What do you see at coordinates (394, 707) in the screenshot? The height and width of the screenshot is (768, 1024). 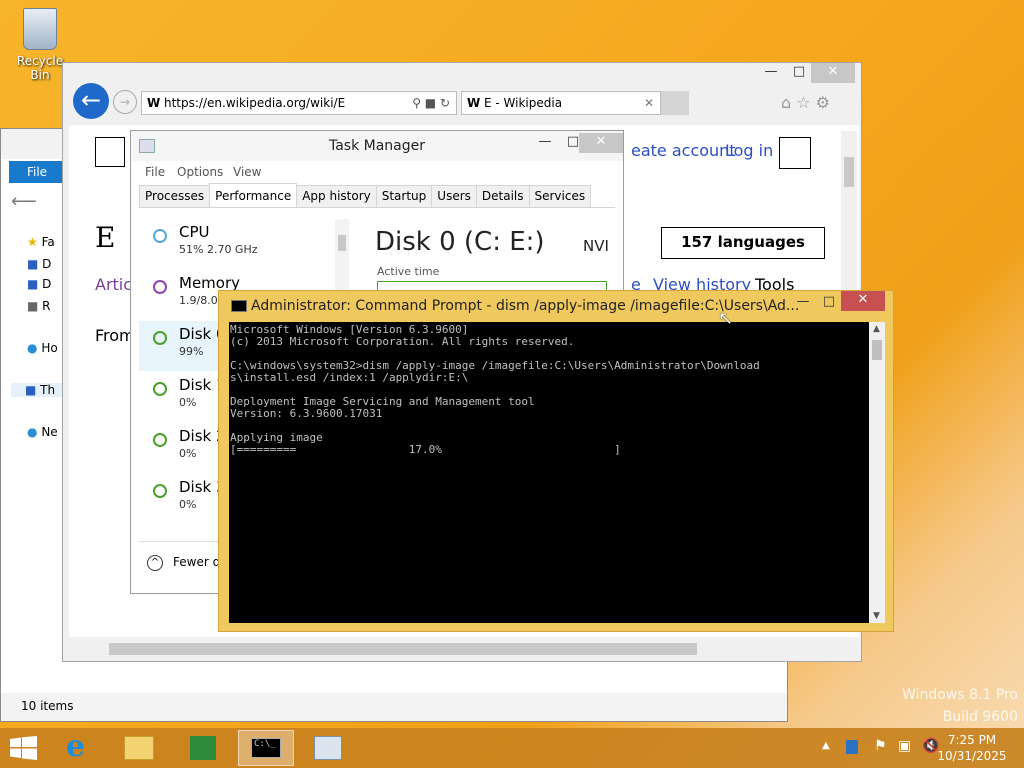 I see `explorer-status-bar: 10 items` at bounding box center [394, 707].